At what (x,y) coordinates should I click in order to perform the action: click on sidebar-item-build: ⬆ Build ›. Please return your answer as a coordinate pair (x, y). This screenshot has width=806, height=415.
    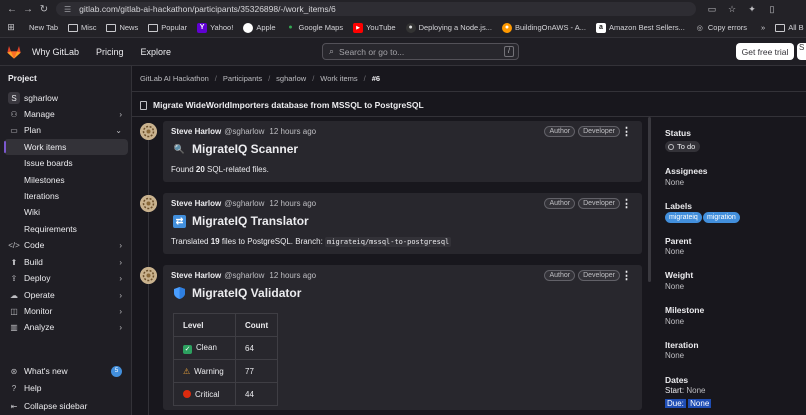
    Looking at the image, I should click on (66, 262).